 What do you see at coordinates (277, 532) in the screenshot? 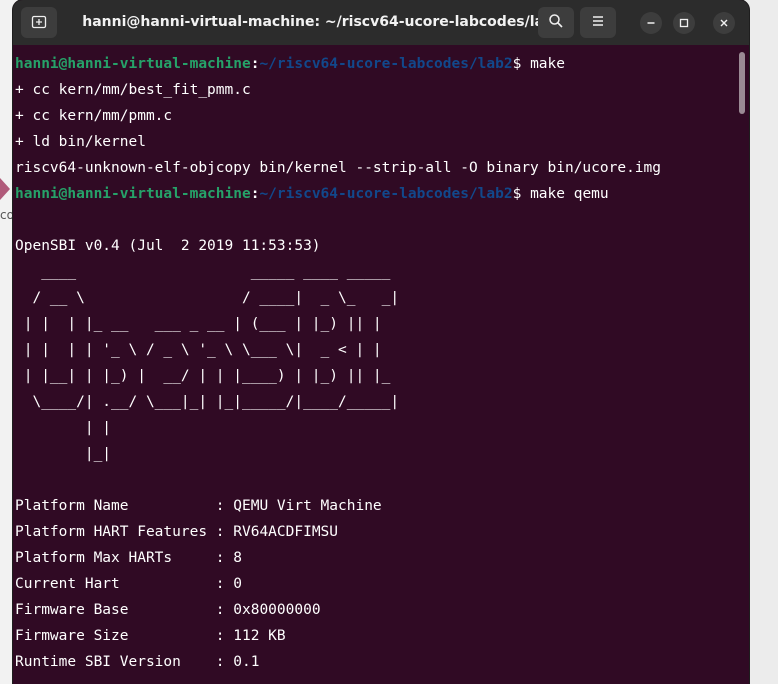
I see `platform-info-value: : RV64ACDFIMSU` at bounding box center [277, 532].